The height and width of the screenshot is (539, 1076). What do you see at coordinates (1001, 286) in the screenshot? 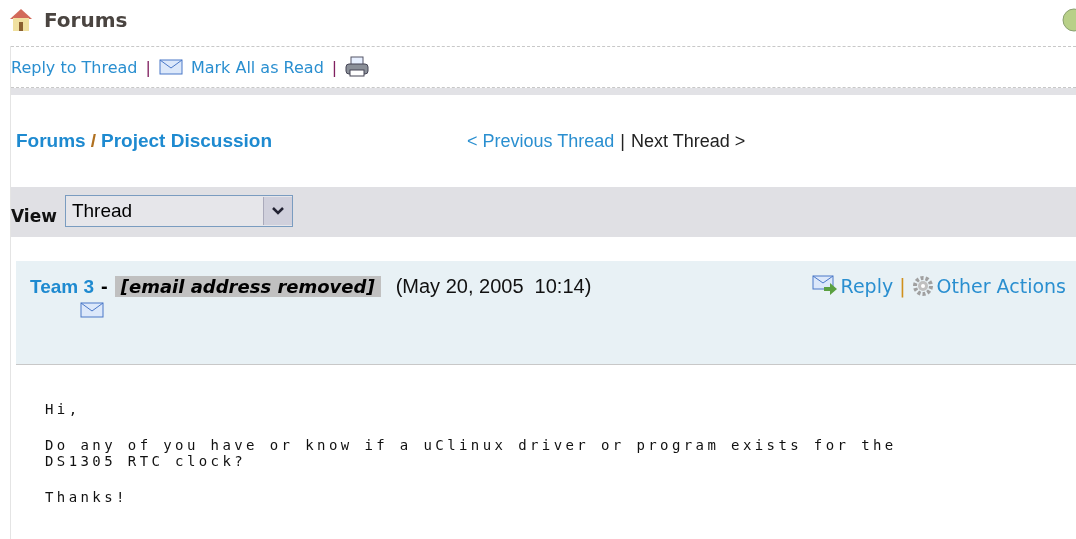
I see `other-actions-link: Other Actions` at bounding box center [1001, 286].